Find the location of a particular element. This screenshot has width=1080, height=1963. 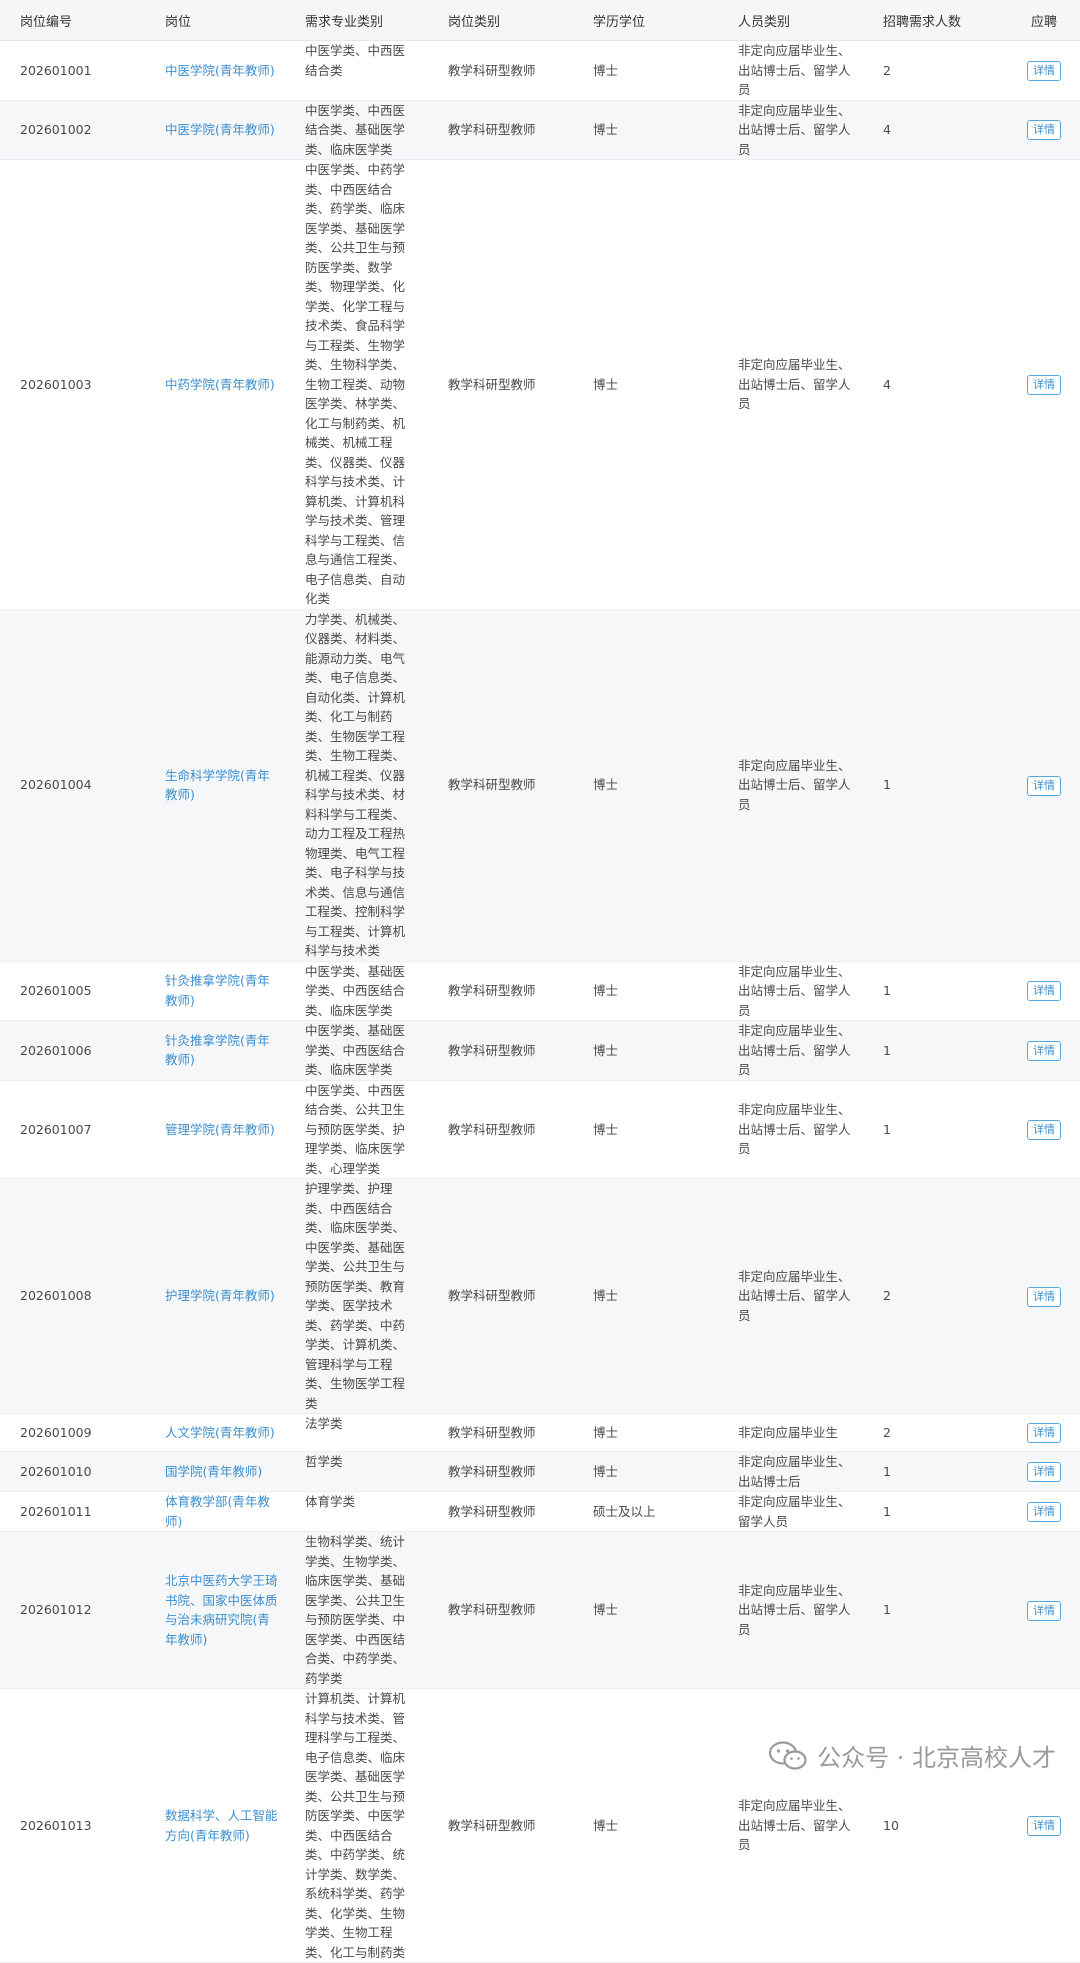

majors-cell: 中医学类、中西医结合类、基础医学类、临床医学类 is located at coordinates (356, 130).